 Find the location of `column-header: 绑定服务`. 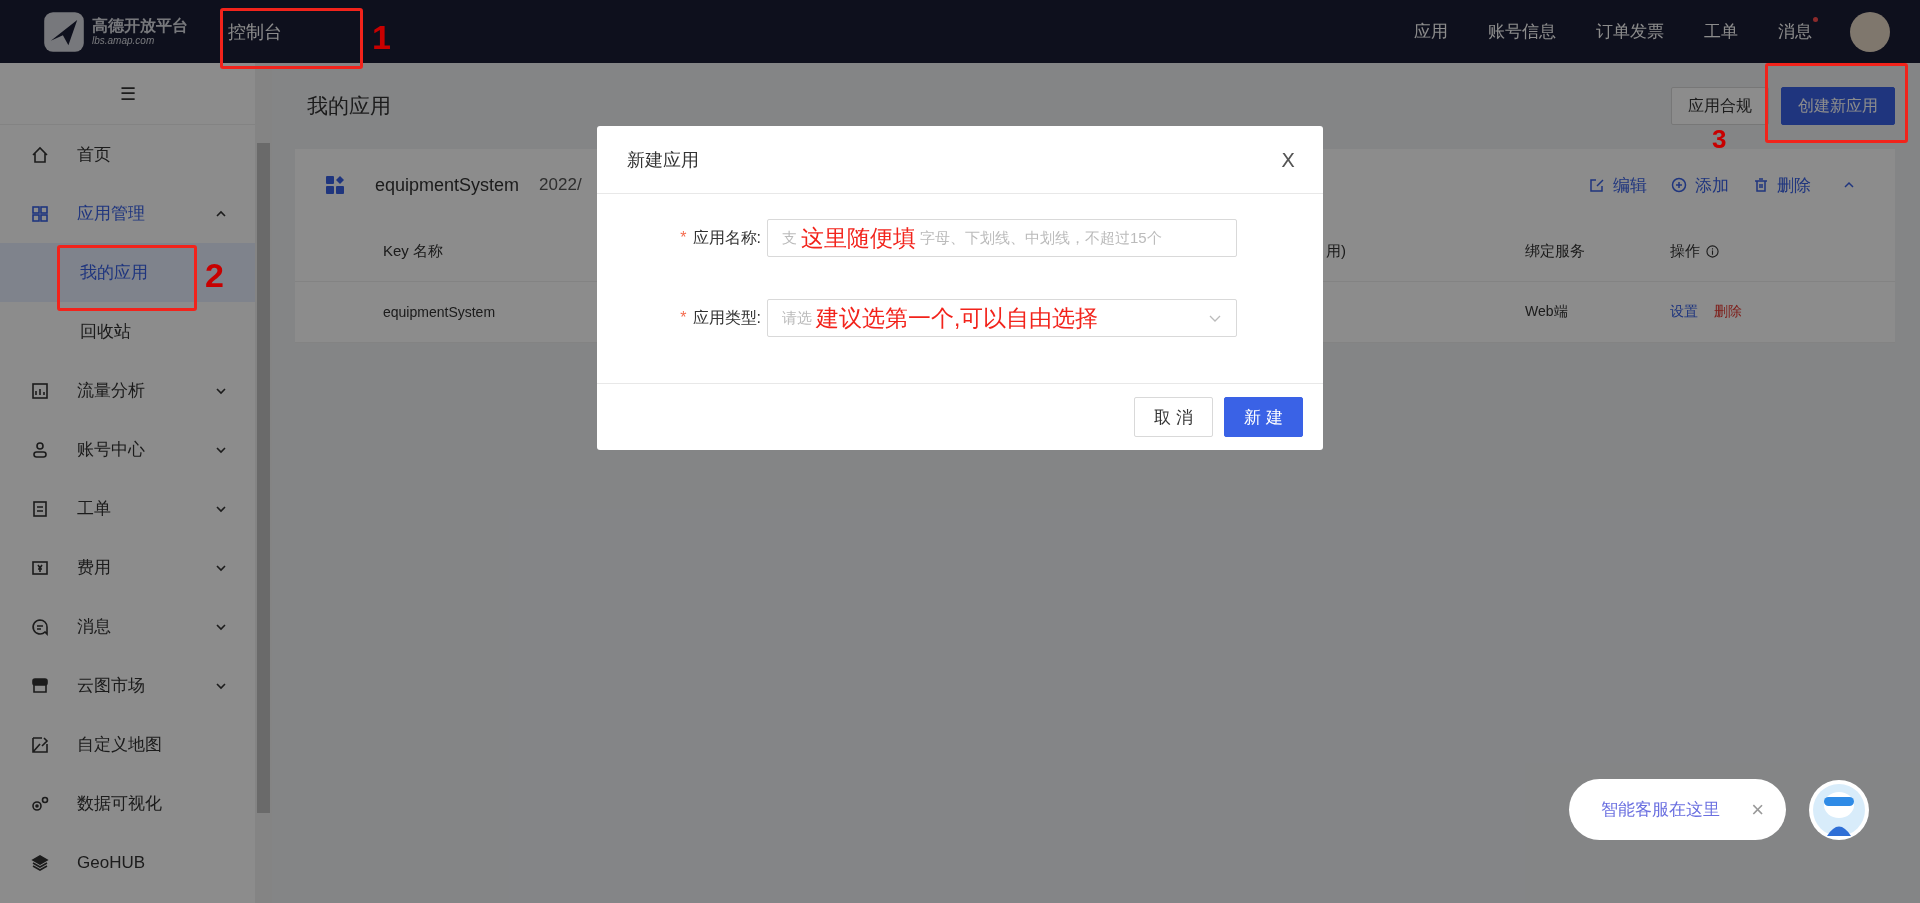

column-header: 绑定服务 is located at coordinates (1555, 251).